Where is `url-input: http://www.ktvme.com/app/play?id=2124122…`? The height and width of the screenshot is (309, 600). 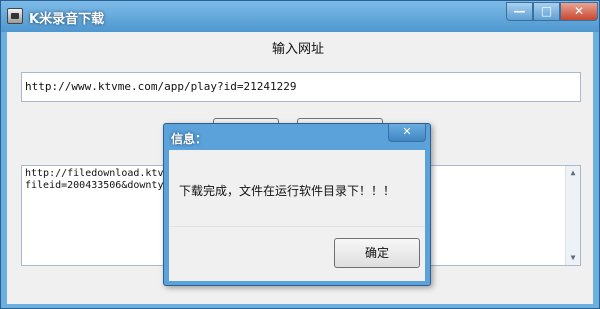
url-input: http://www.ktvme.com/app/play?id=2124122… is located at coordinates (301, 87).